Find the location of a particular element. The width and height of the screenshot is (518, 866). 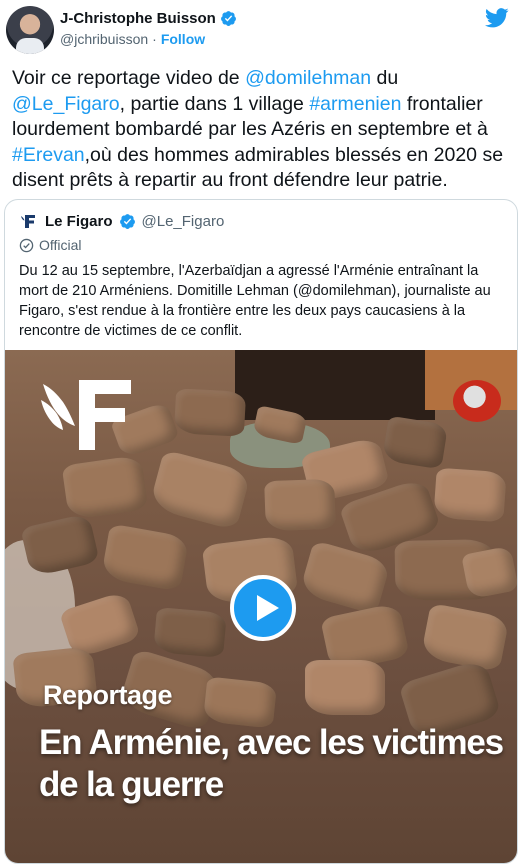

mention-link: @domilehman is located at coordinates (308, 78).